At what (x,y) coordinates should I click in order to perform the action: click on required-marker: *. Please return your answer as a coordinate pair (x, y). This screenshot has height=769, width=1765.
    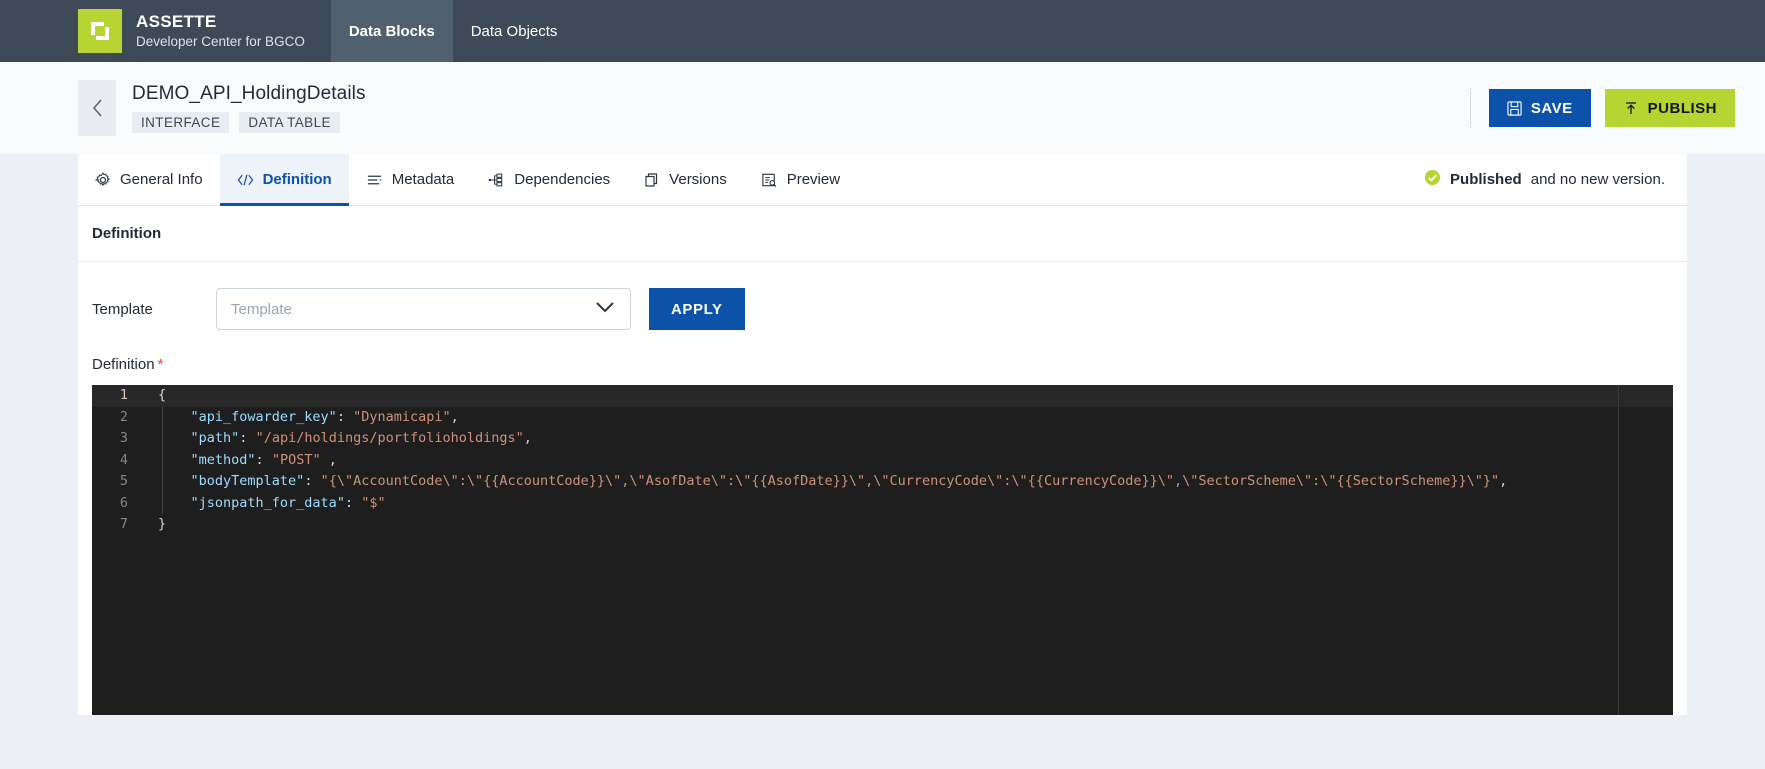
    Looking at the image, I should click on (160, 364).